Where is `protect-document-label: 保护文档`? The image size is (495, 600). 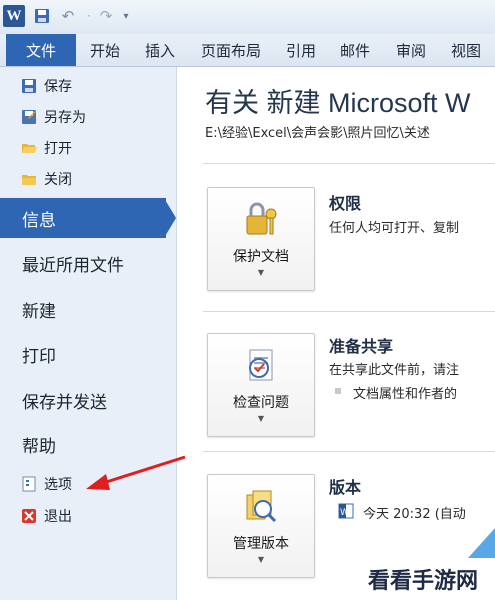
protect-document-label: 保护文档 is located at coordinates (261, 257).